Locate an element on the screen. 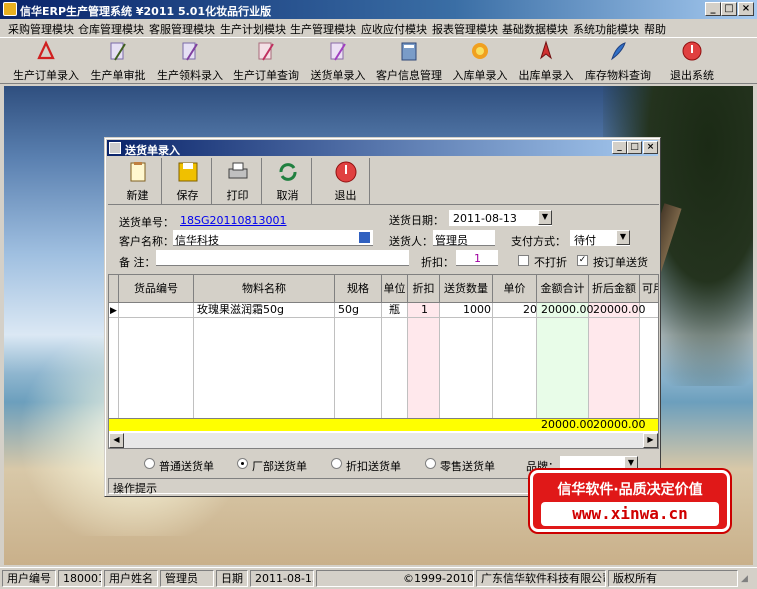 The height and width of the screenshot is (589, 757). close-button: × is located at coordinates (746, 9).